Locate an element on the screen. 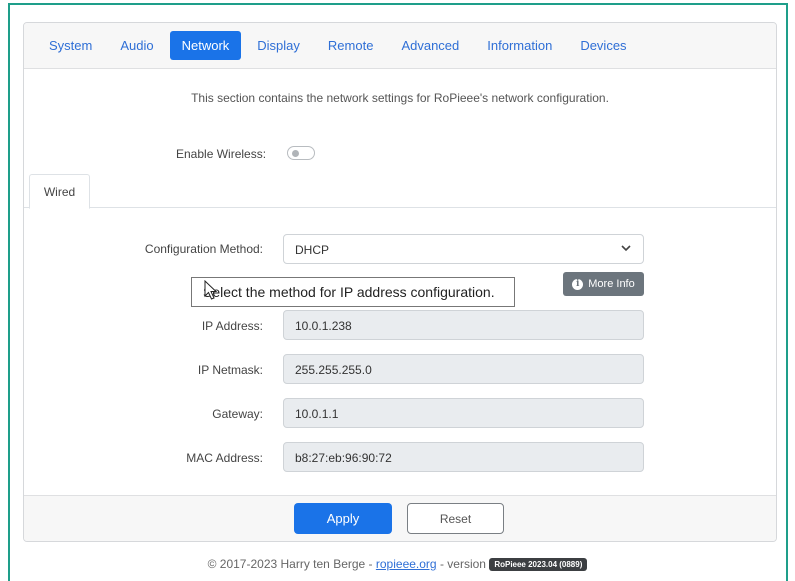  ip-address-label: IP Address: is located at coordinates (232, 326).